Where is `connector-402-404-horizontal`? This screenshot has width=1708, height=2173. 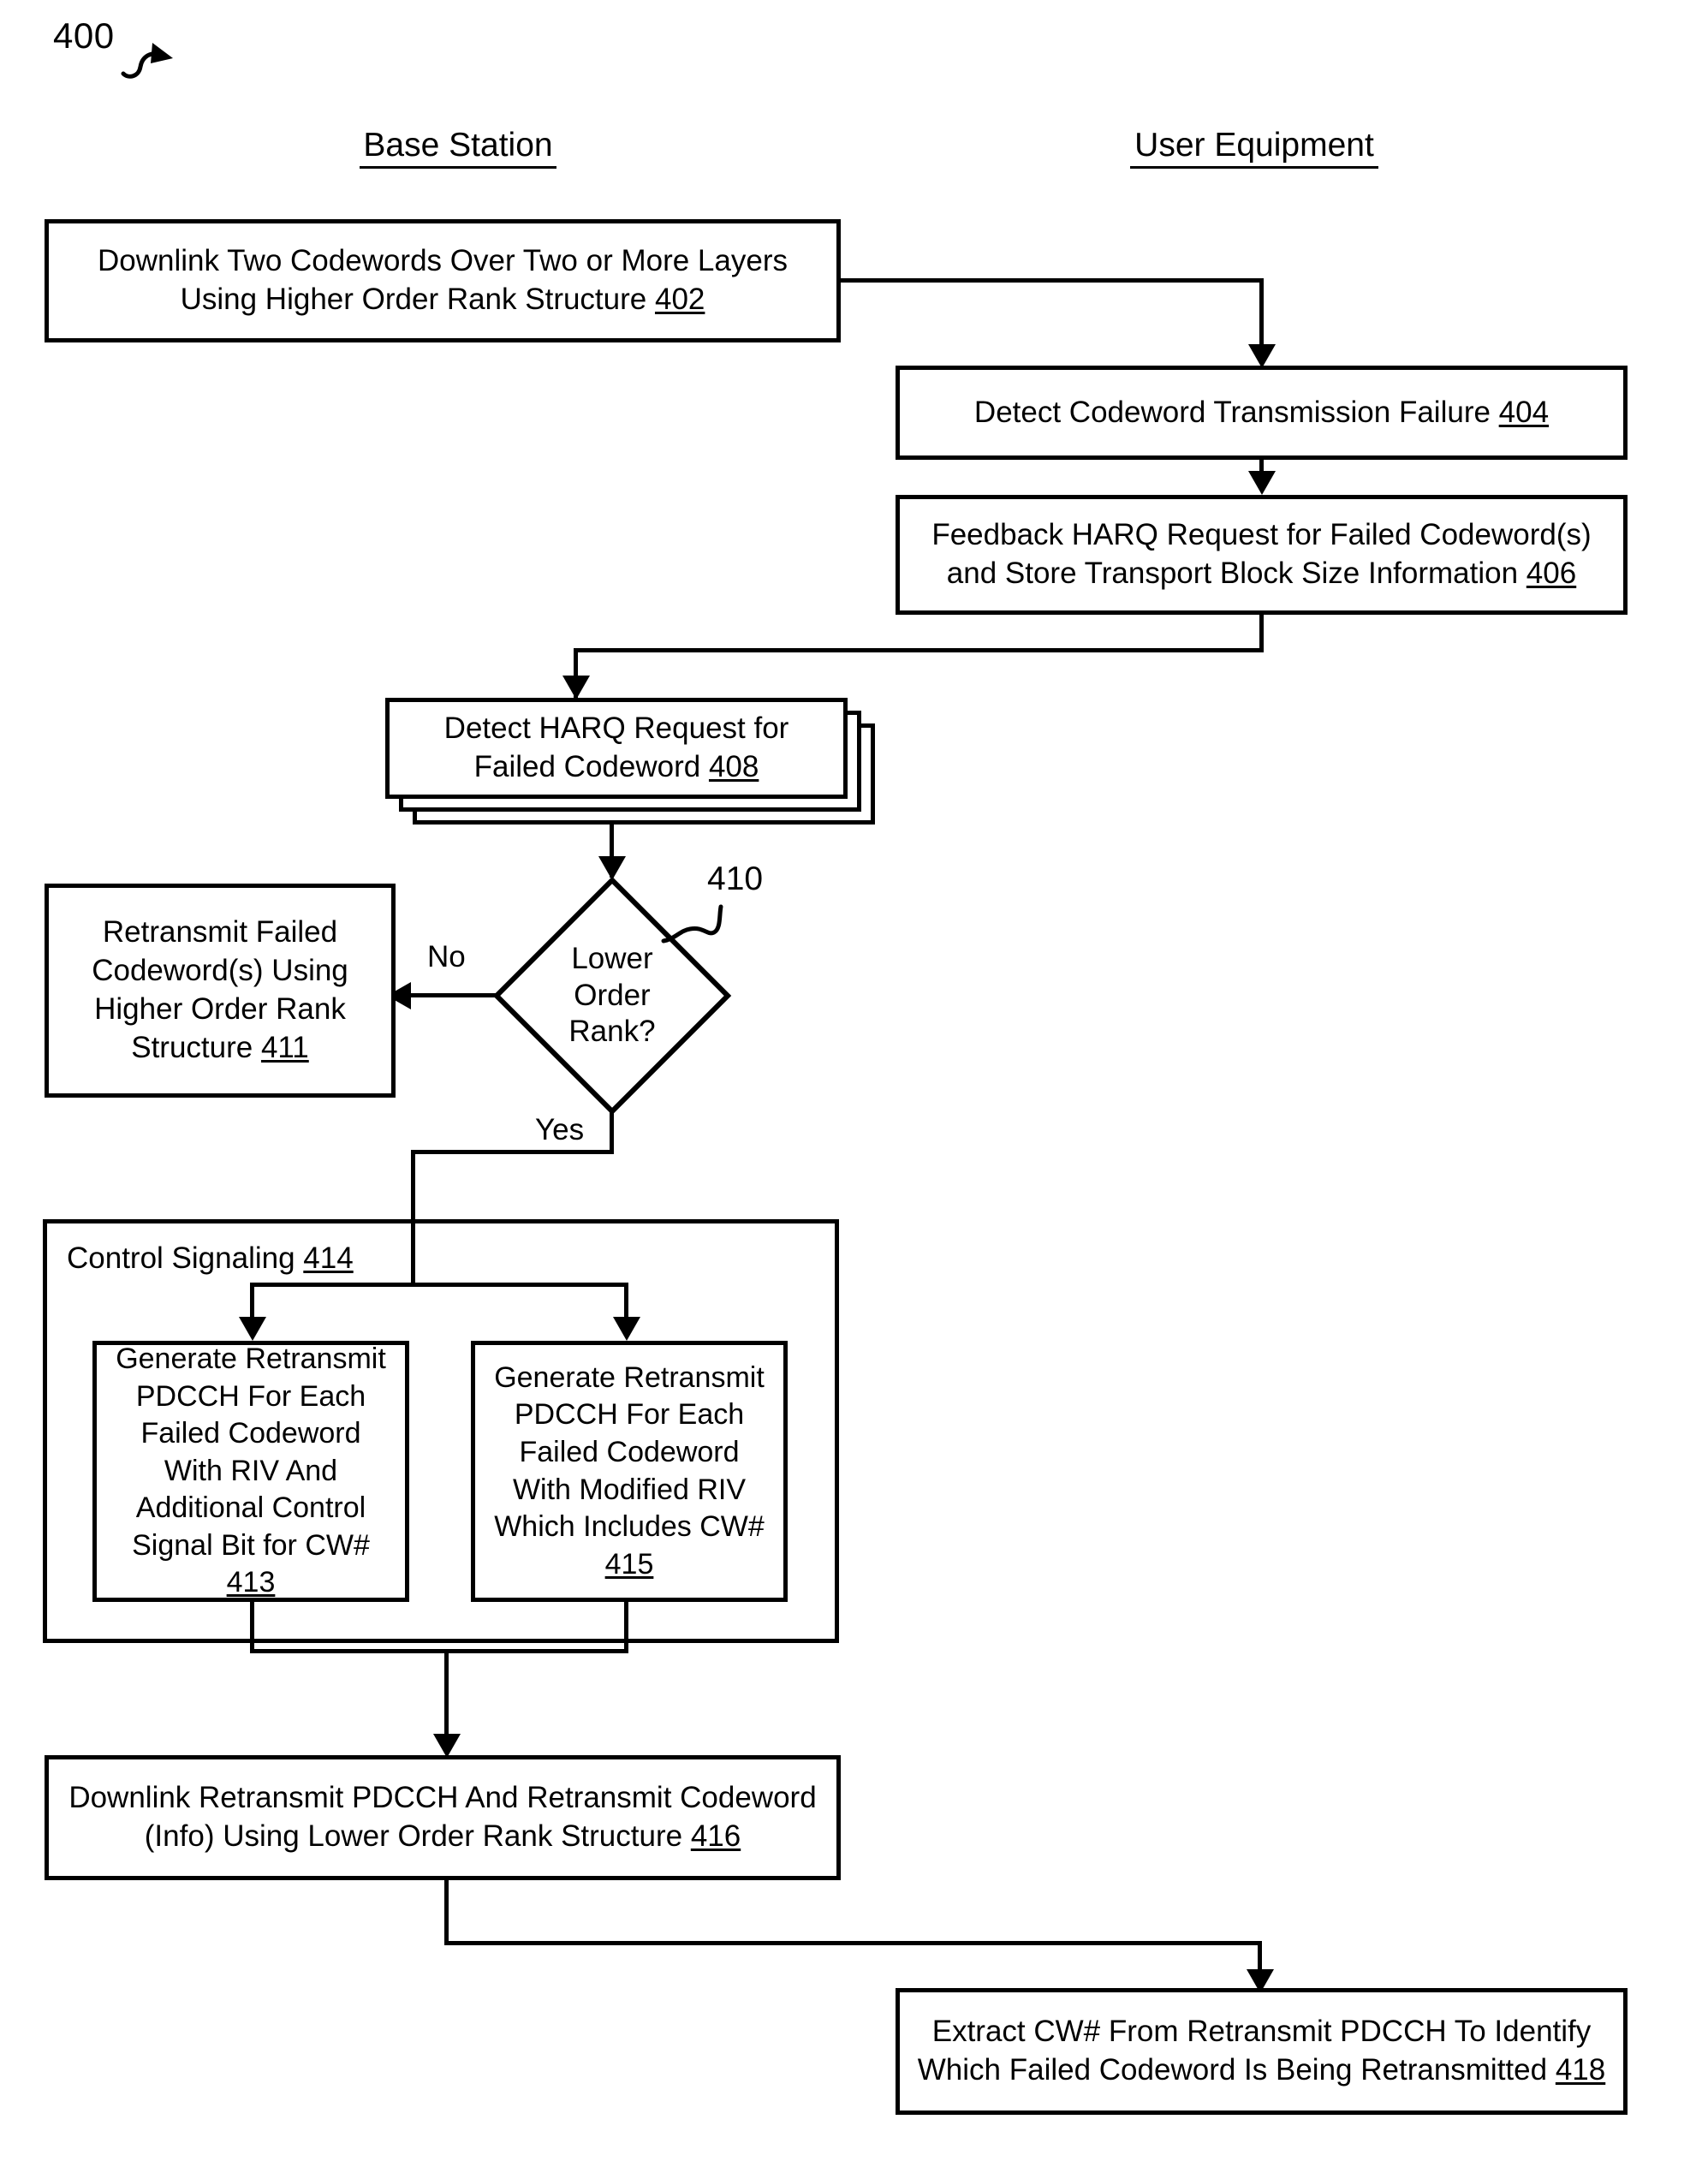 connector-402-404-horizontal is located at coordinates (1052, 280).